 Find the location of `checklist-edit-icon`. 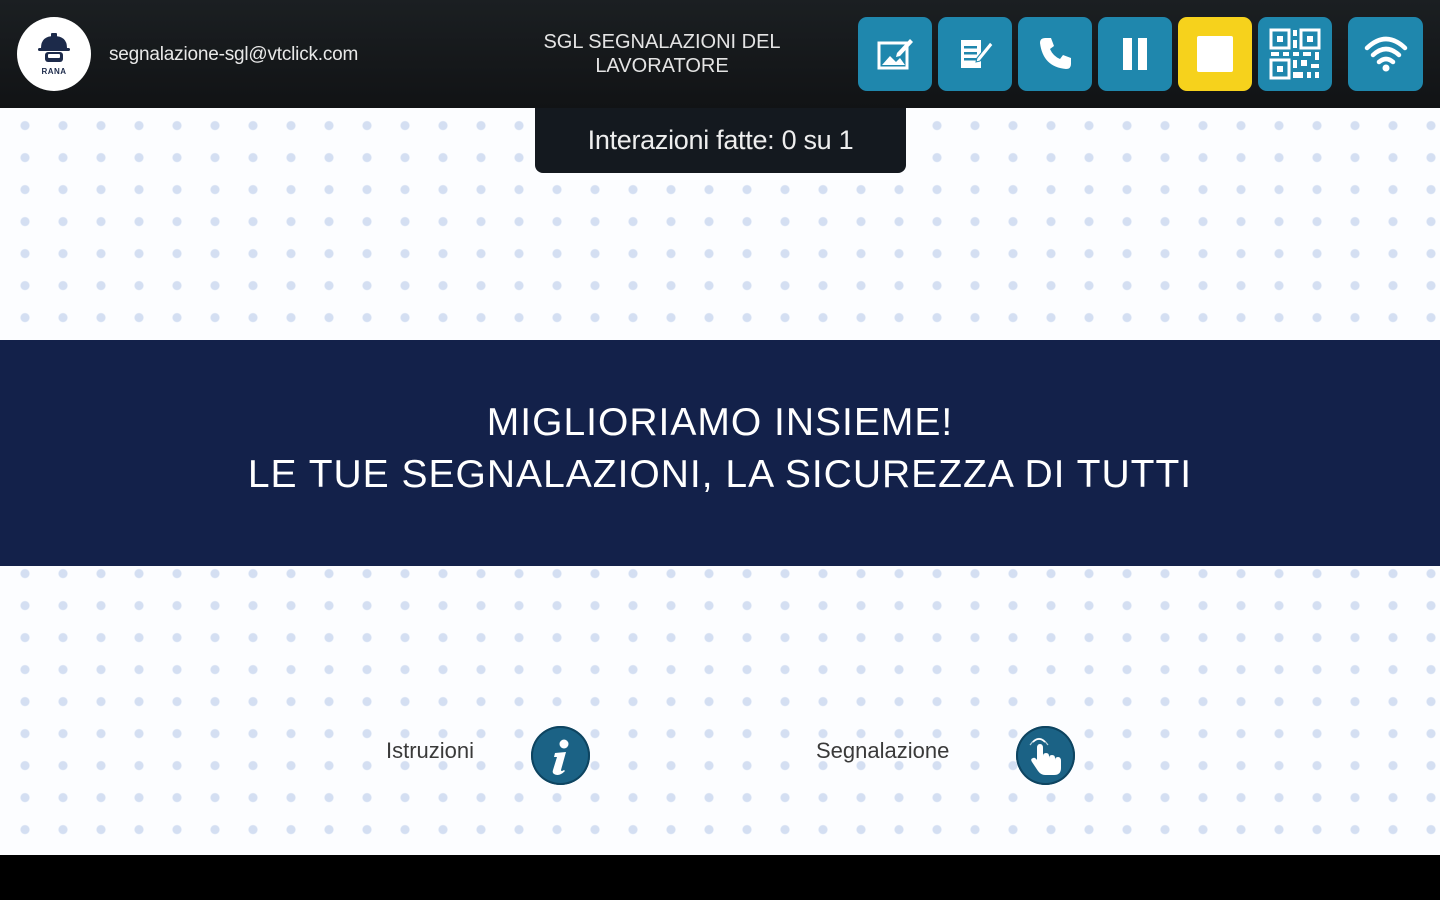

checklist-edit-icon is located at coordinates (977, 54).